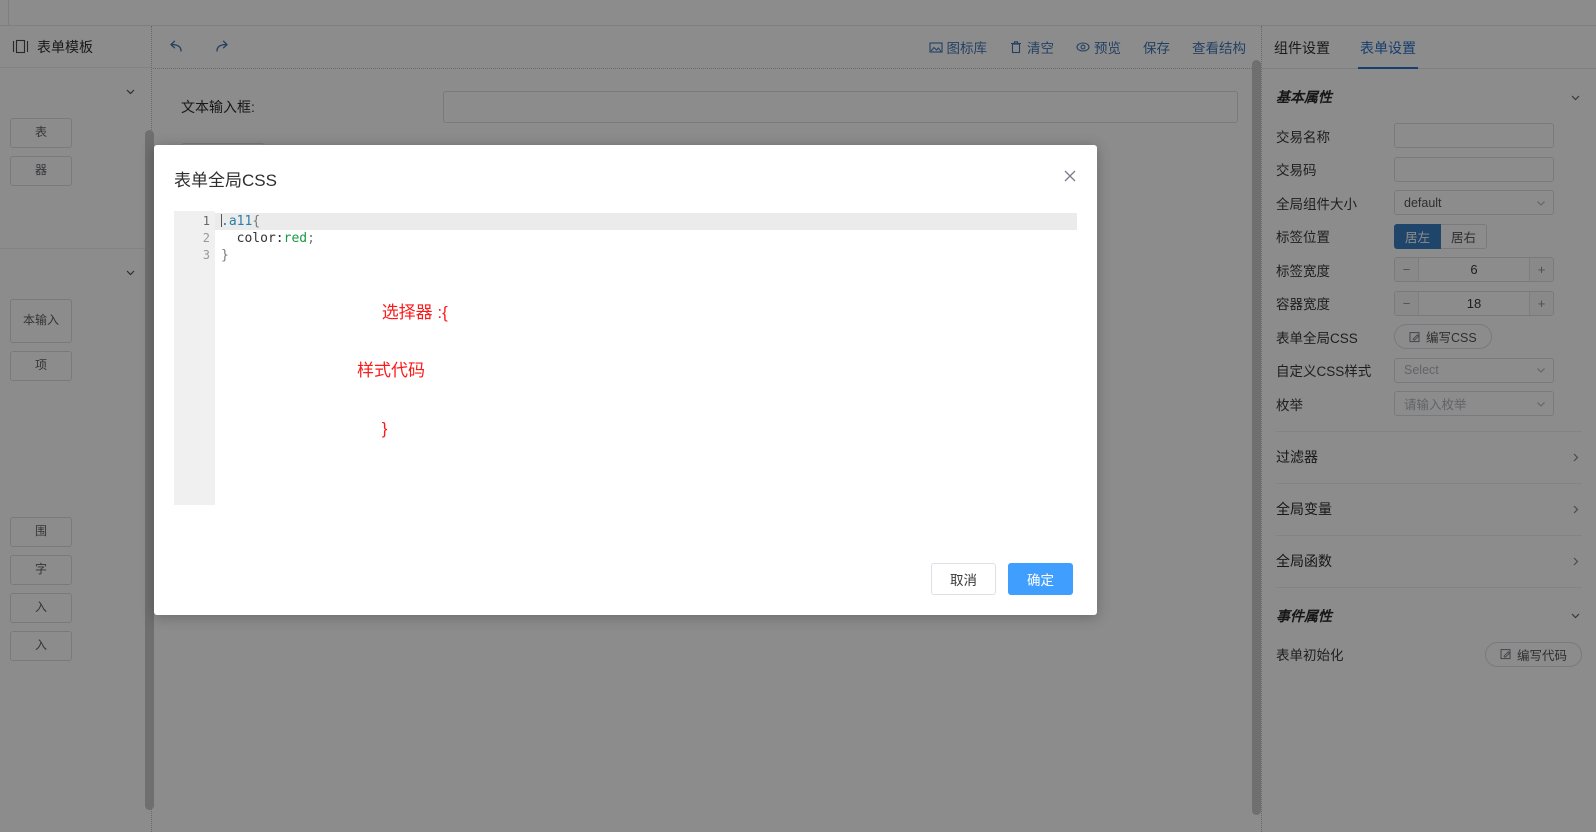  What do you see at coordinates (256, 221) in the screenshot?
I see `css-brace-token: {` at bounding box center [256, 221].